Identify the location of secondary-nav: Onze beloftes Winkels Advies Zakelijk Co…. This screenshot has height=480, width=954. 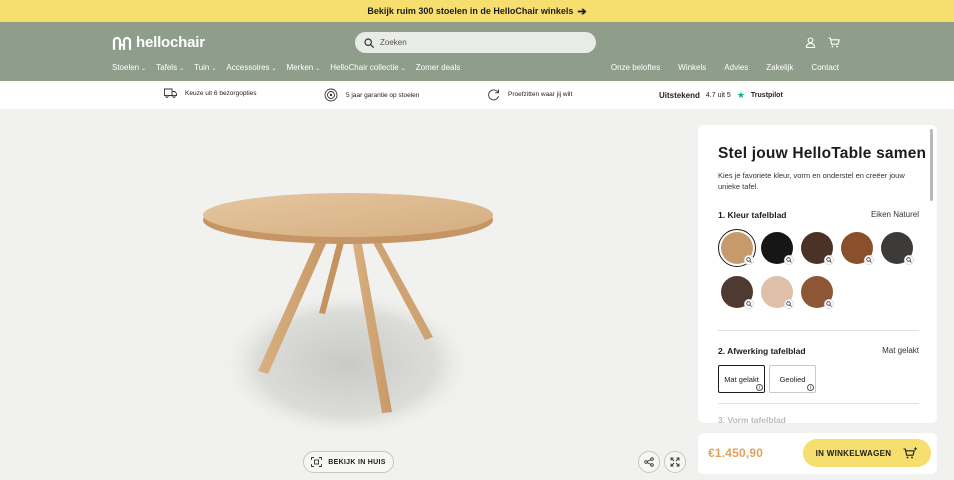
(725, 67).